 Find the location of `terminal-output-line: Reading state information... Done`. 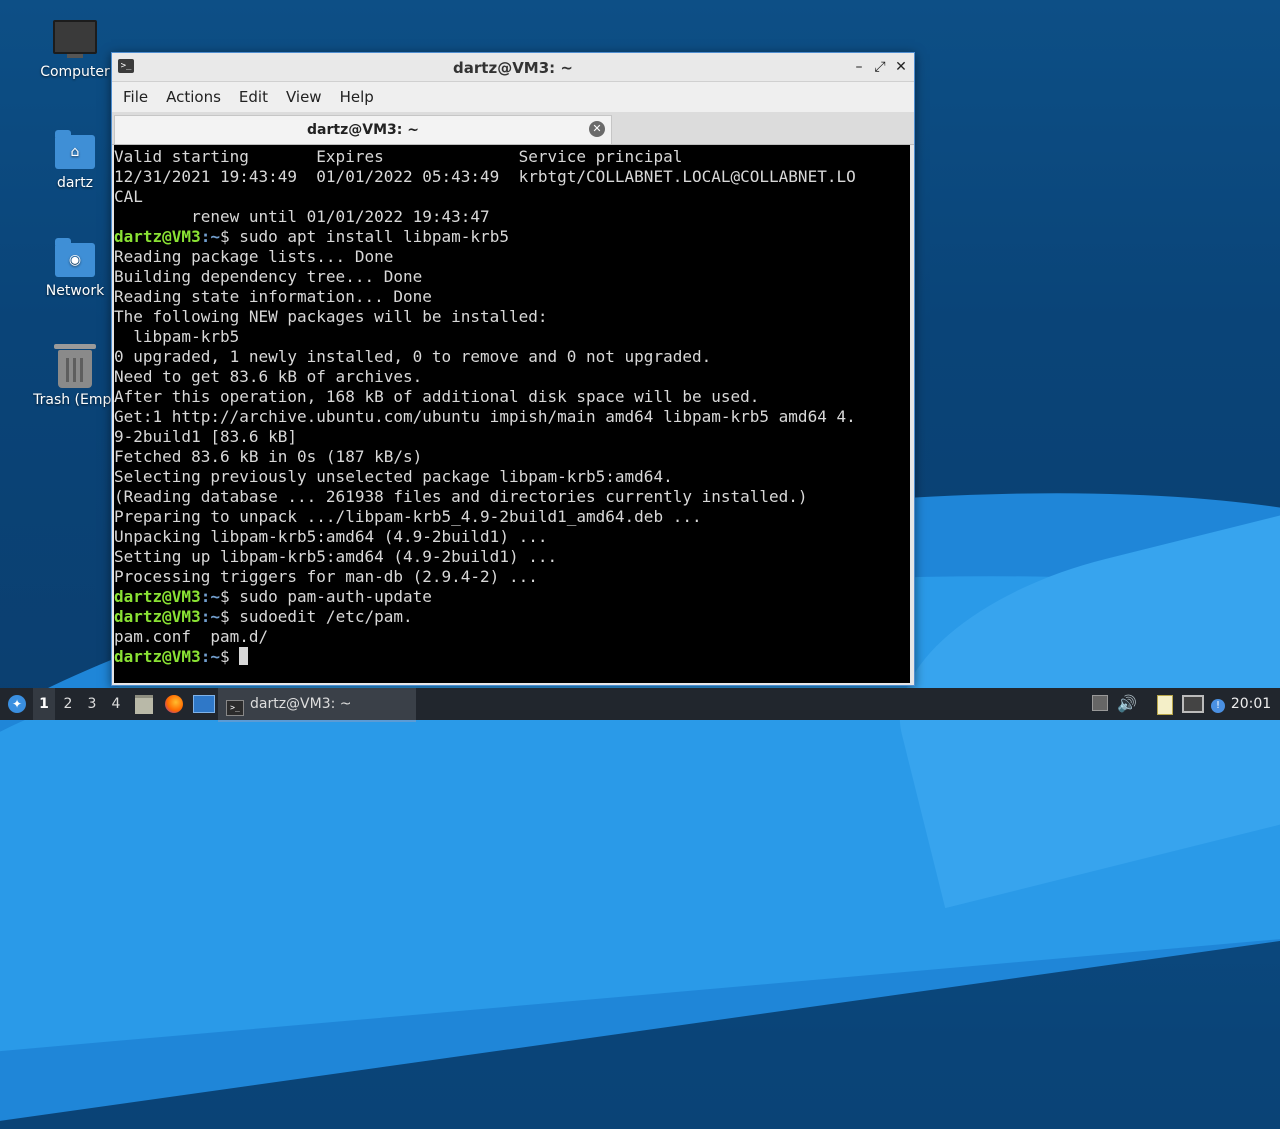

terminal-output-line: Reading state information... Done is located at coordinates (273, 296).